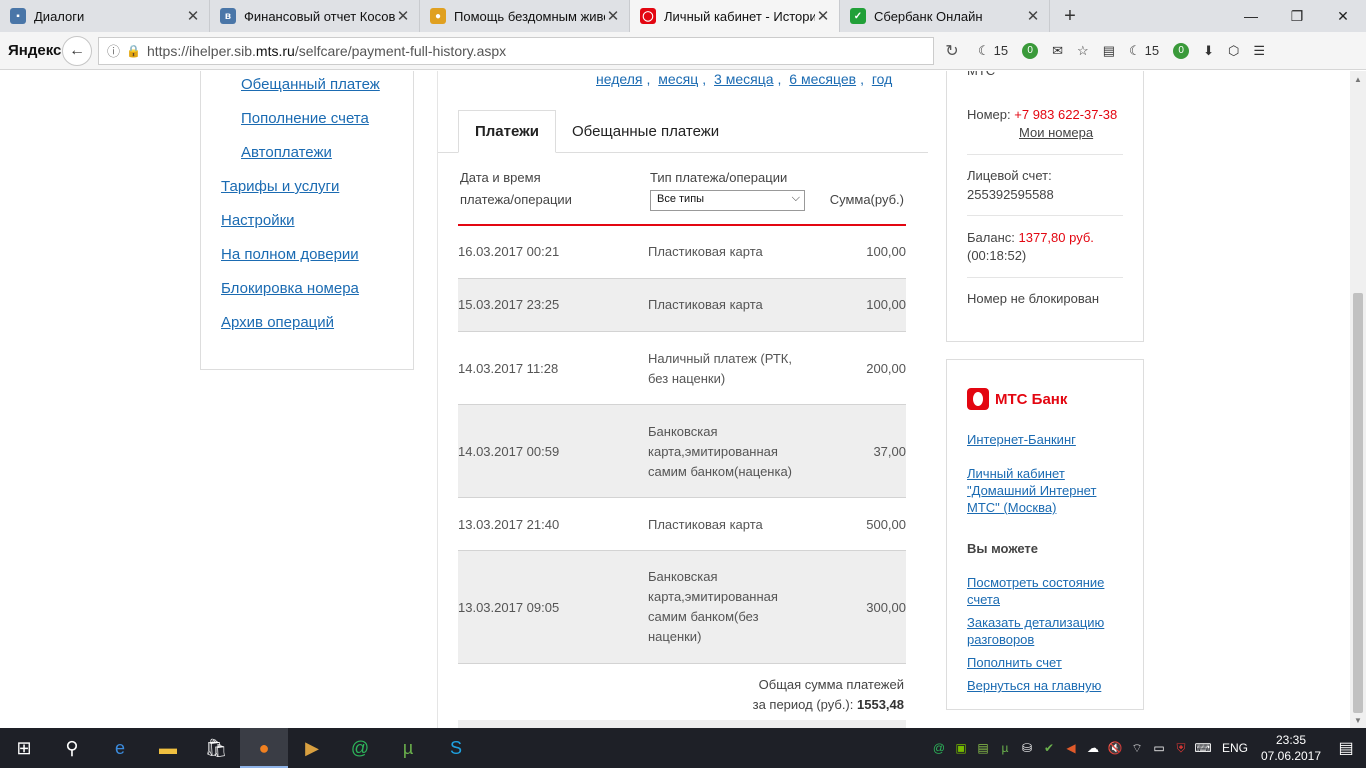  Describe the element at coordinates (886, 251) in the screenshot. I see `cell-sum: 100,00` at that location.